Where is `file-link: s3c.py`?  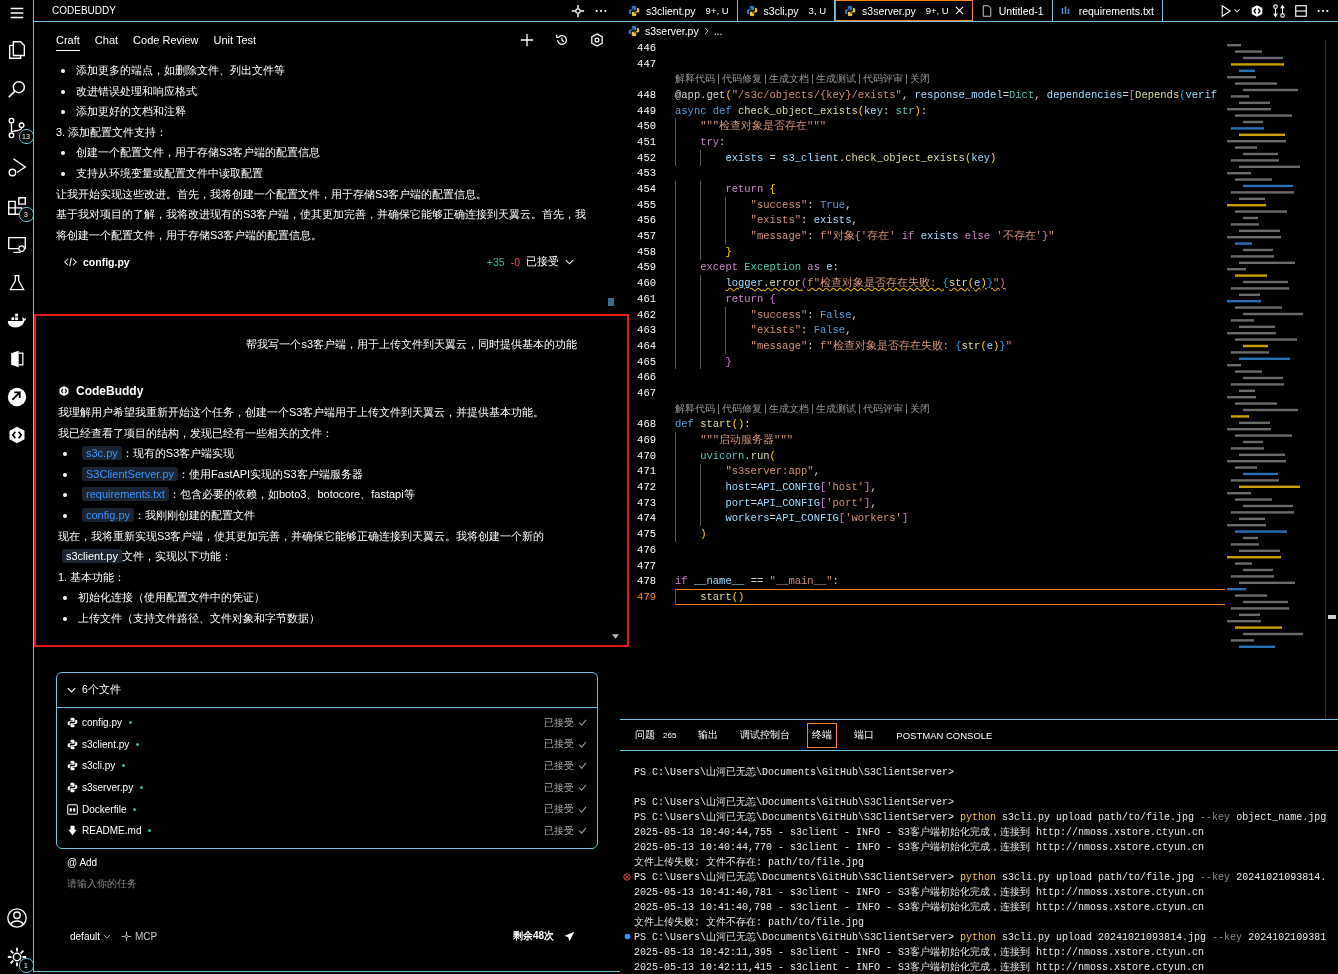
file-link: s3c.py is located at coordinates (102, 453).